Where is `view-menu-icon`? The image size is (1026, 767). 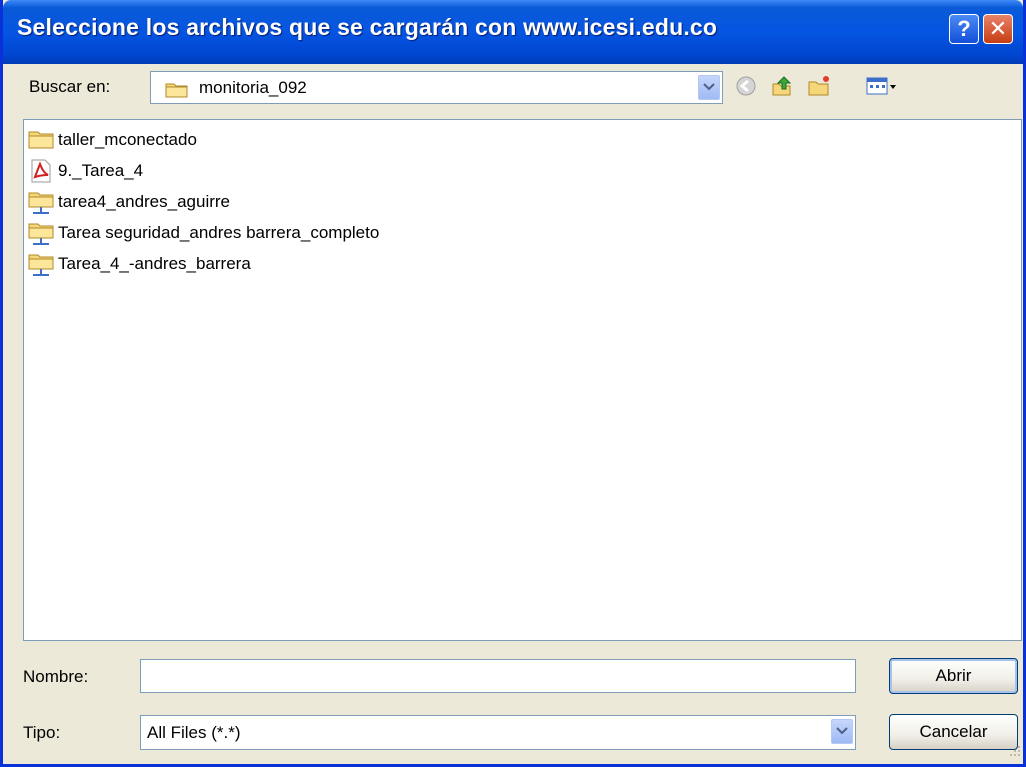 view-menu-icon is located at coordinates (882, 87).